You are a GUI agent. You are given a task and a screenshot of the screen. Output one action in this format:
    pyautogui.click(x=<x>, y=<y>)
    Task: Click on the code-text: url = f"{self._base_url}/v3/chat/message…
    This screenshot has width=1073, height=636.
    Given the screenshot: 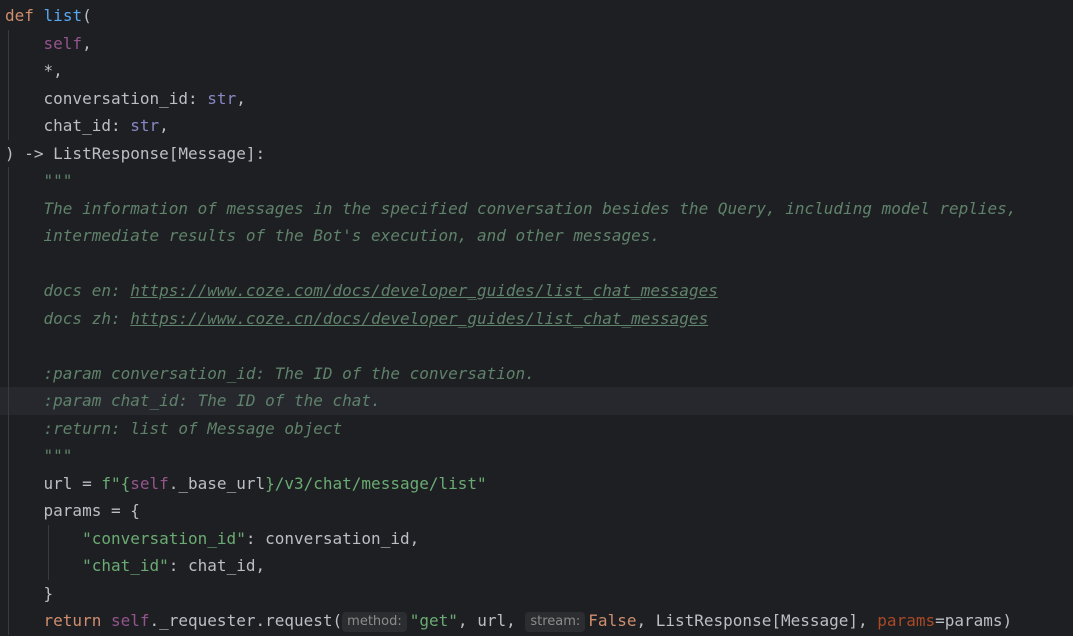 What is the action you would take?
    pyautogui.click(x=246, y=484)
    